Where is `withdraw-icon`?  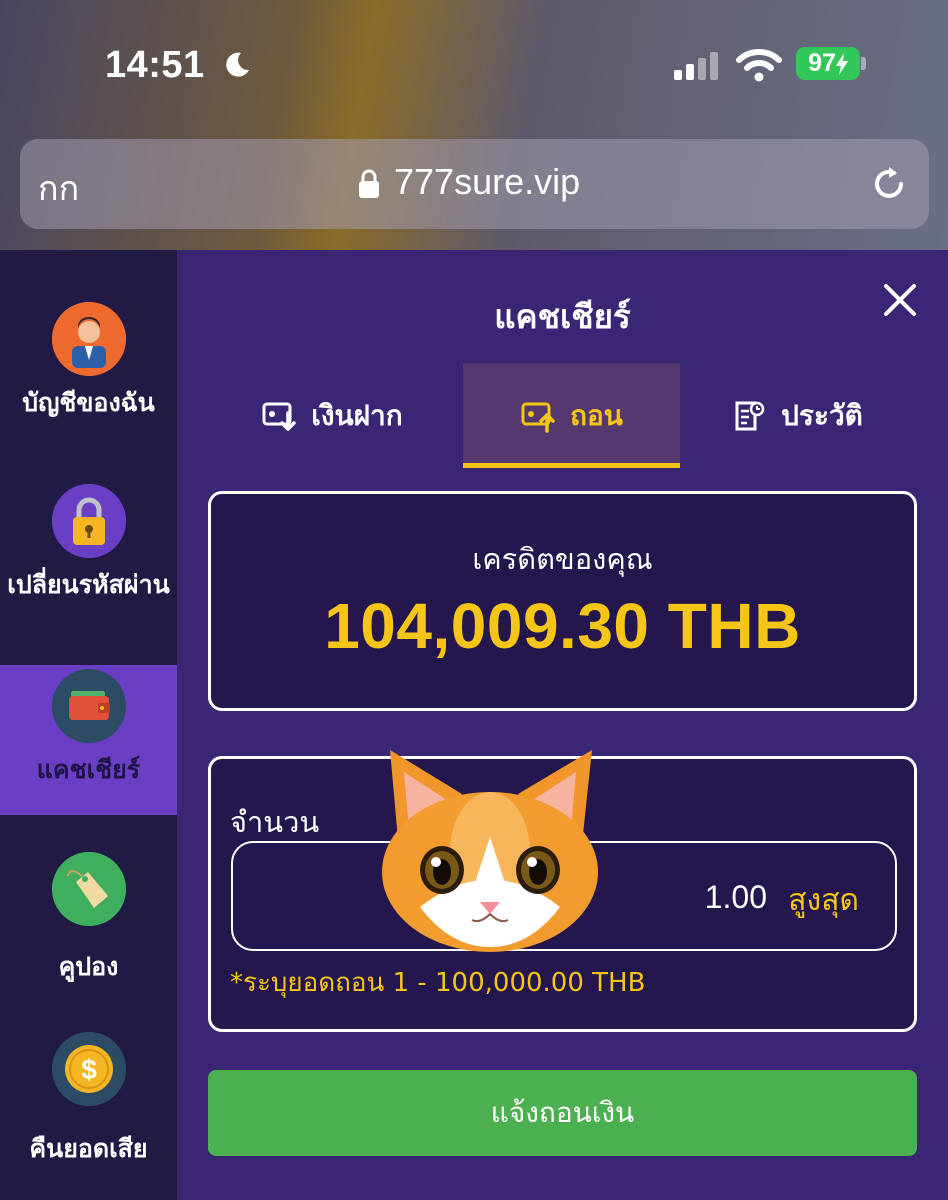
withdraw-icon is located at coordinates (538, 417).